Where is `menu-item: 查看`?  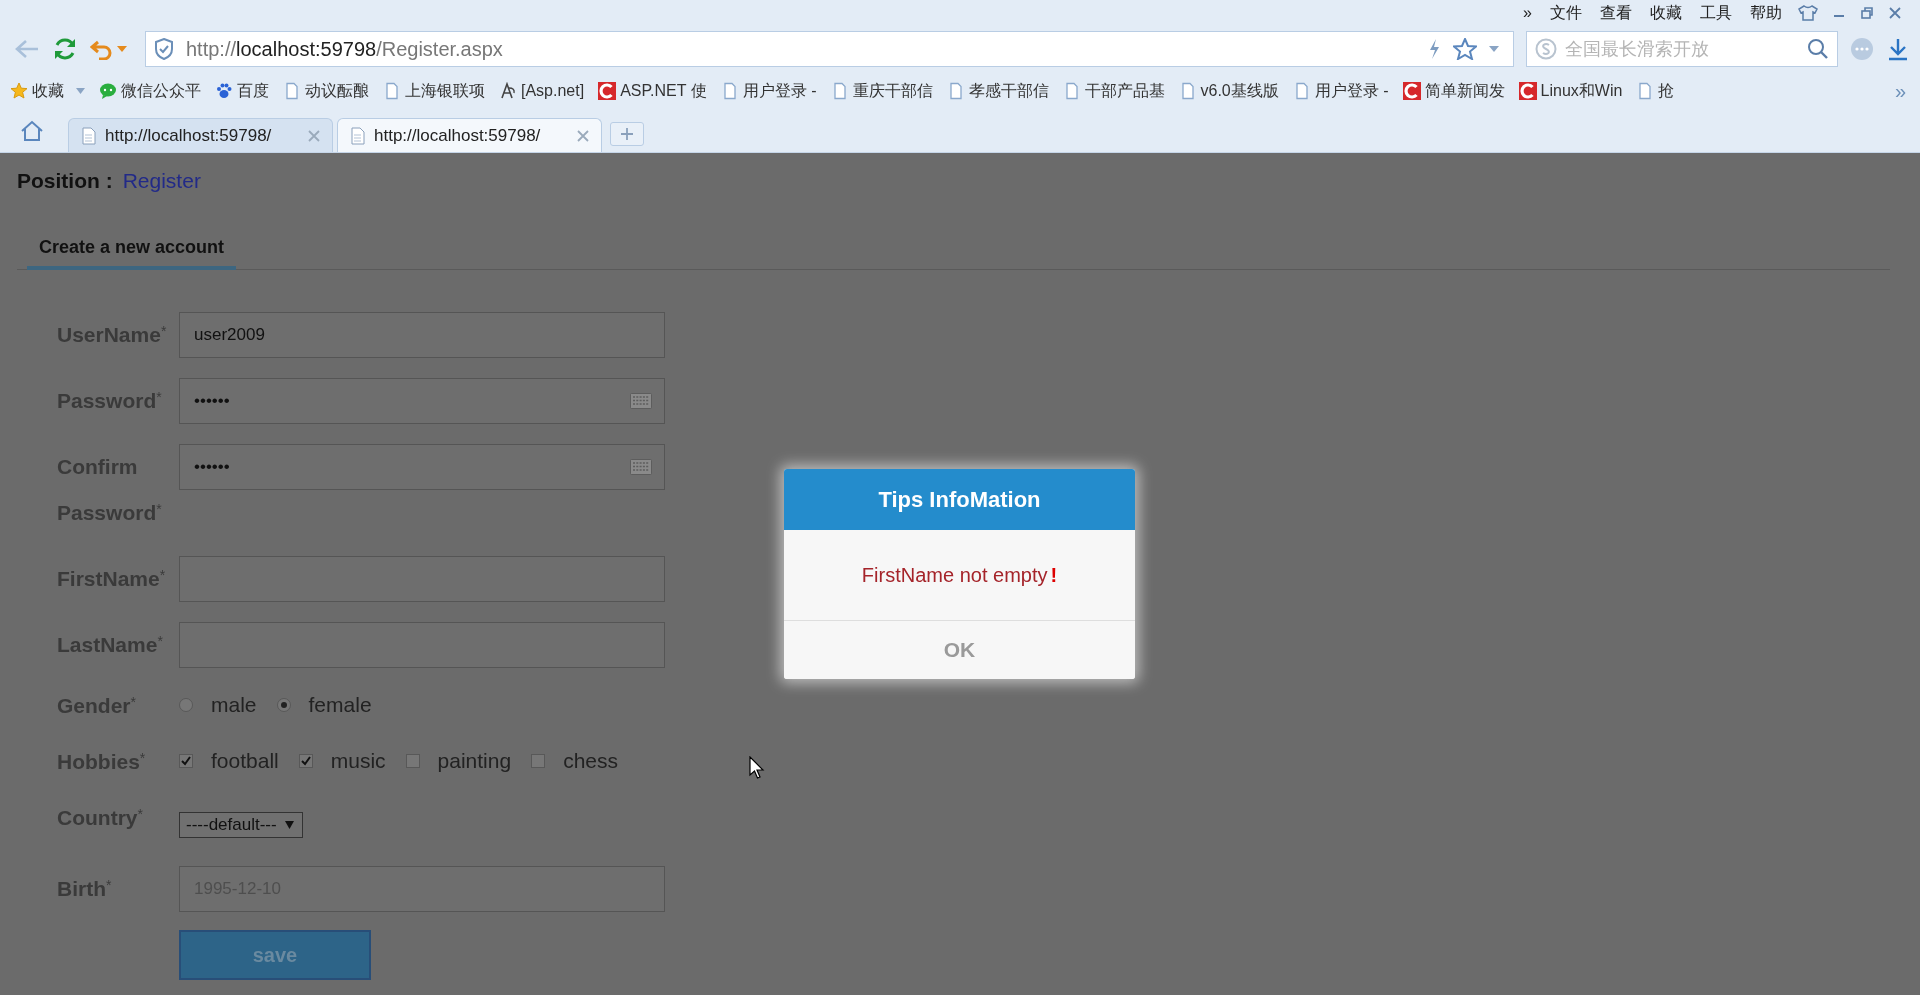
menu-item: 查看 is located at coordinates (1616, 13).